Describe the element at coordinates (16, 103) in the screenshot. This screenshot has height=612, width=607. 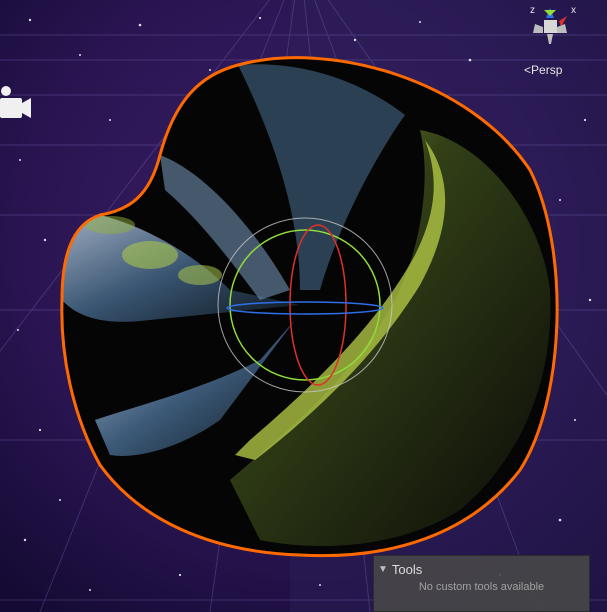
I see `scene-camera-icon` at that location.